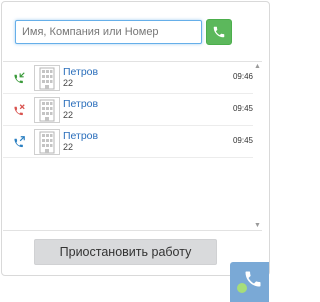 The image size is (320, 302). What do you see at coordinates (19, 78) in the screenshot?
I see `incoming-call-icon` at bounding box center [19, 78].